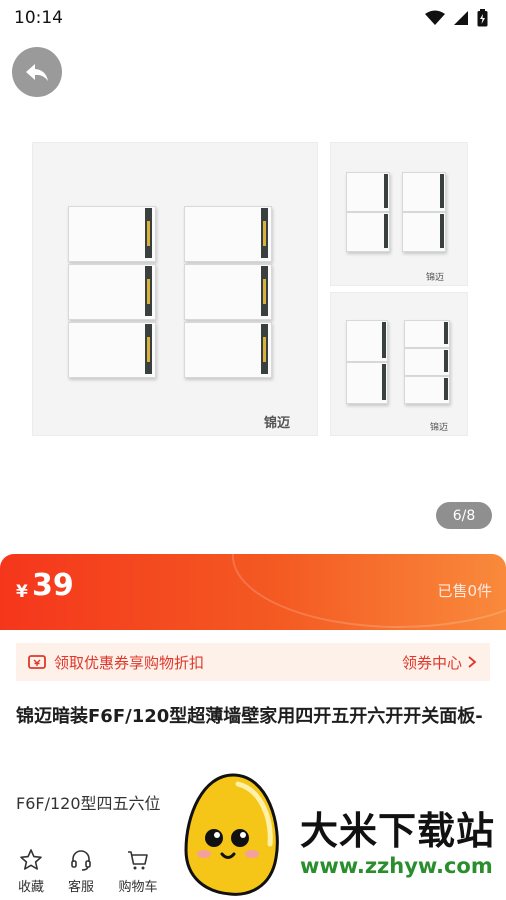 The image size is (506, 900). I want to click on brand-logo: 锦迈, so click(277, 423).